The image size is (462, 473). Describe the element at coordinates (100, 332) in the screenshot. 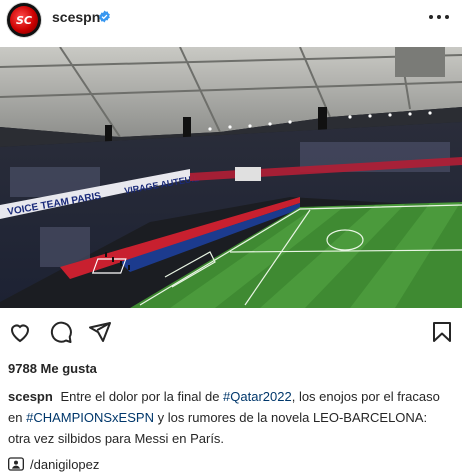

I see `share-icon` at that location.